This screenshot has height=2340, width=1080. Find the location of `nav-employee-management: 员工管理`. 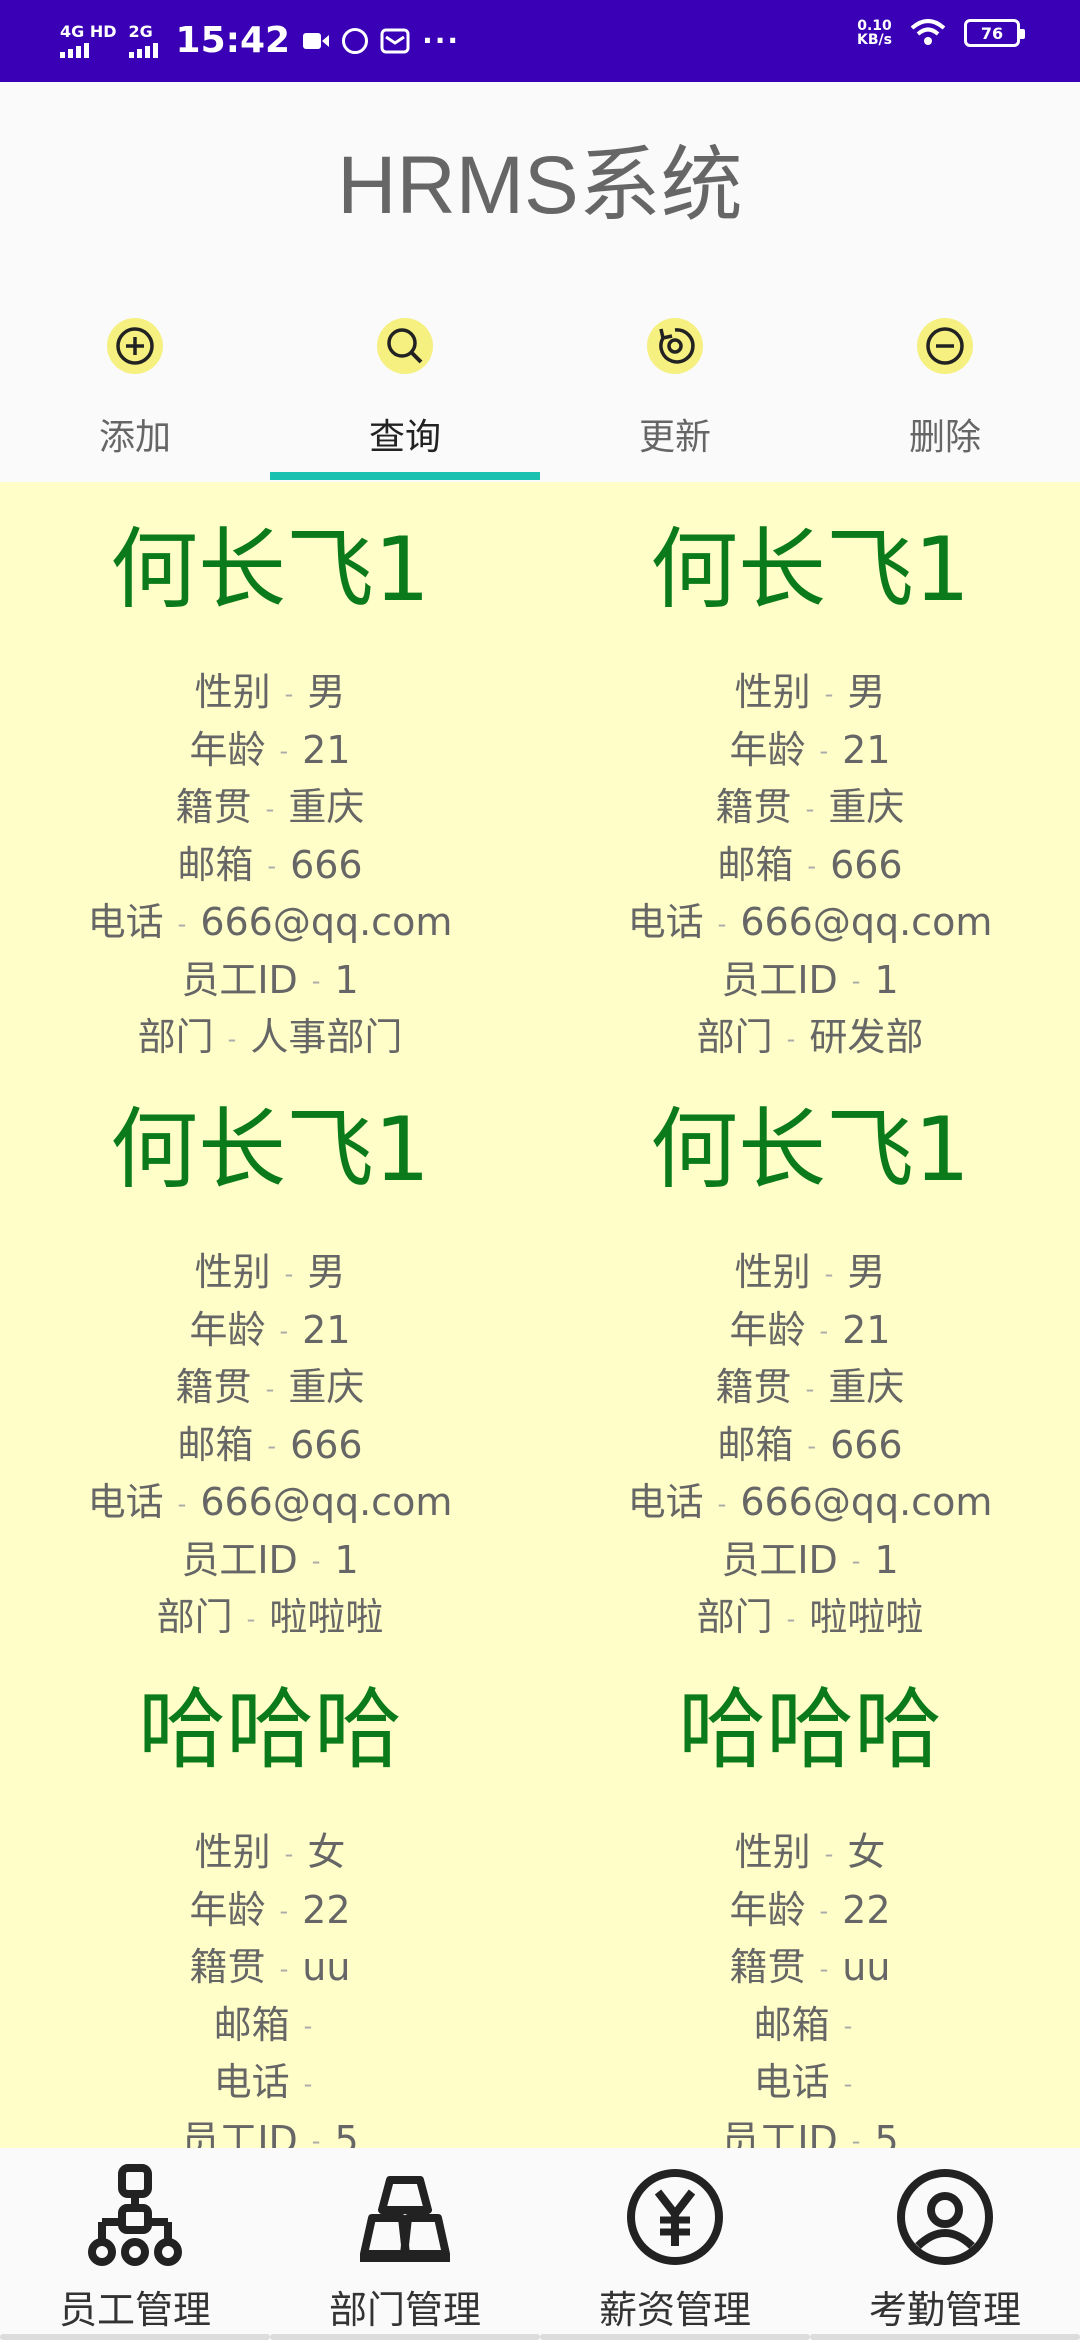

nav-employee-management: 员工管理 is located at coordinates (135, 2244).